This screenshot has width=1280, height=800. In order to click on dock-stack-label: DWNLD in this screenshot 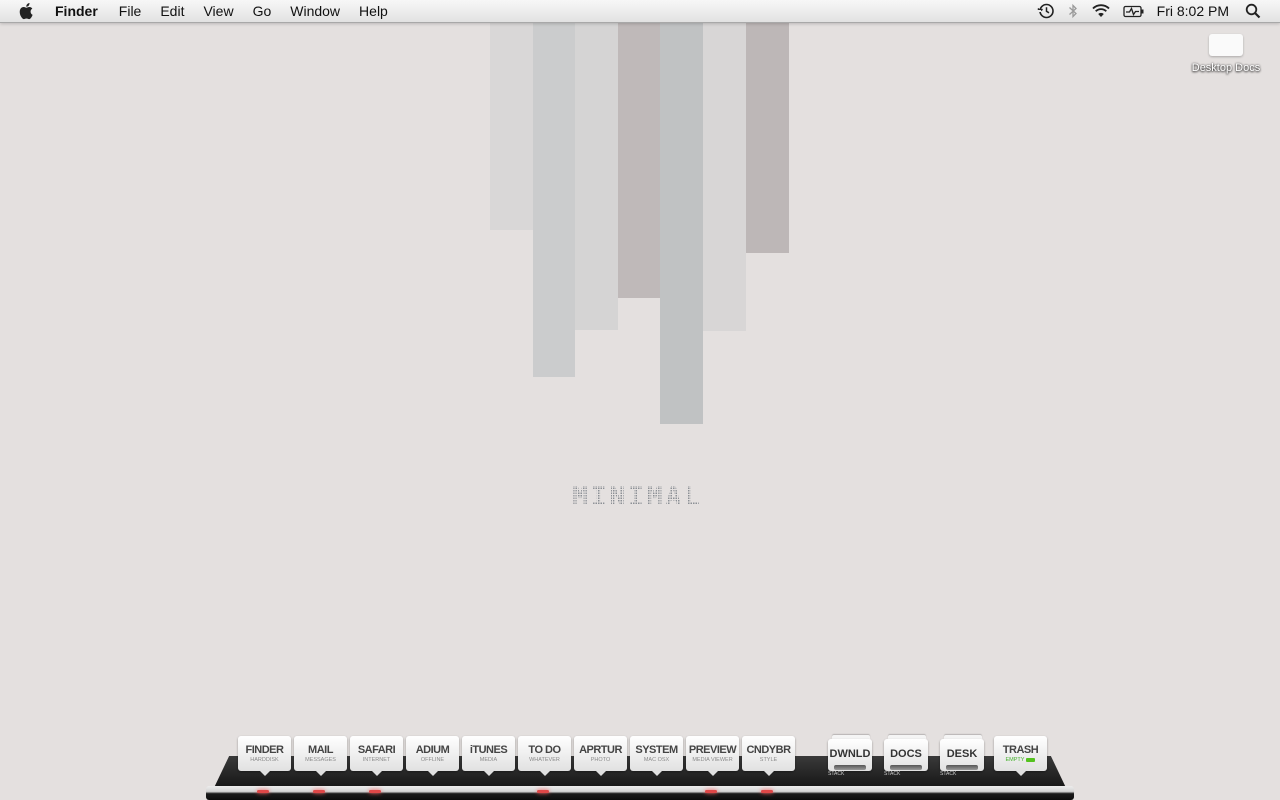, I will do `click(850, 754)`.